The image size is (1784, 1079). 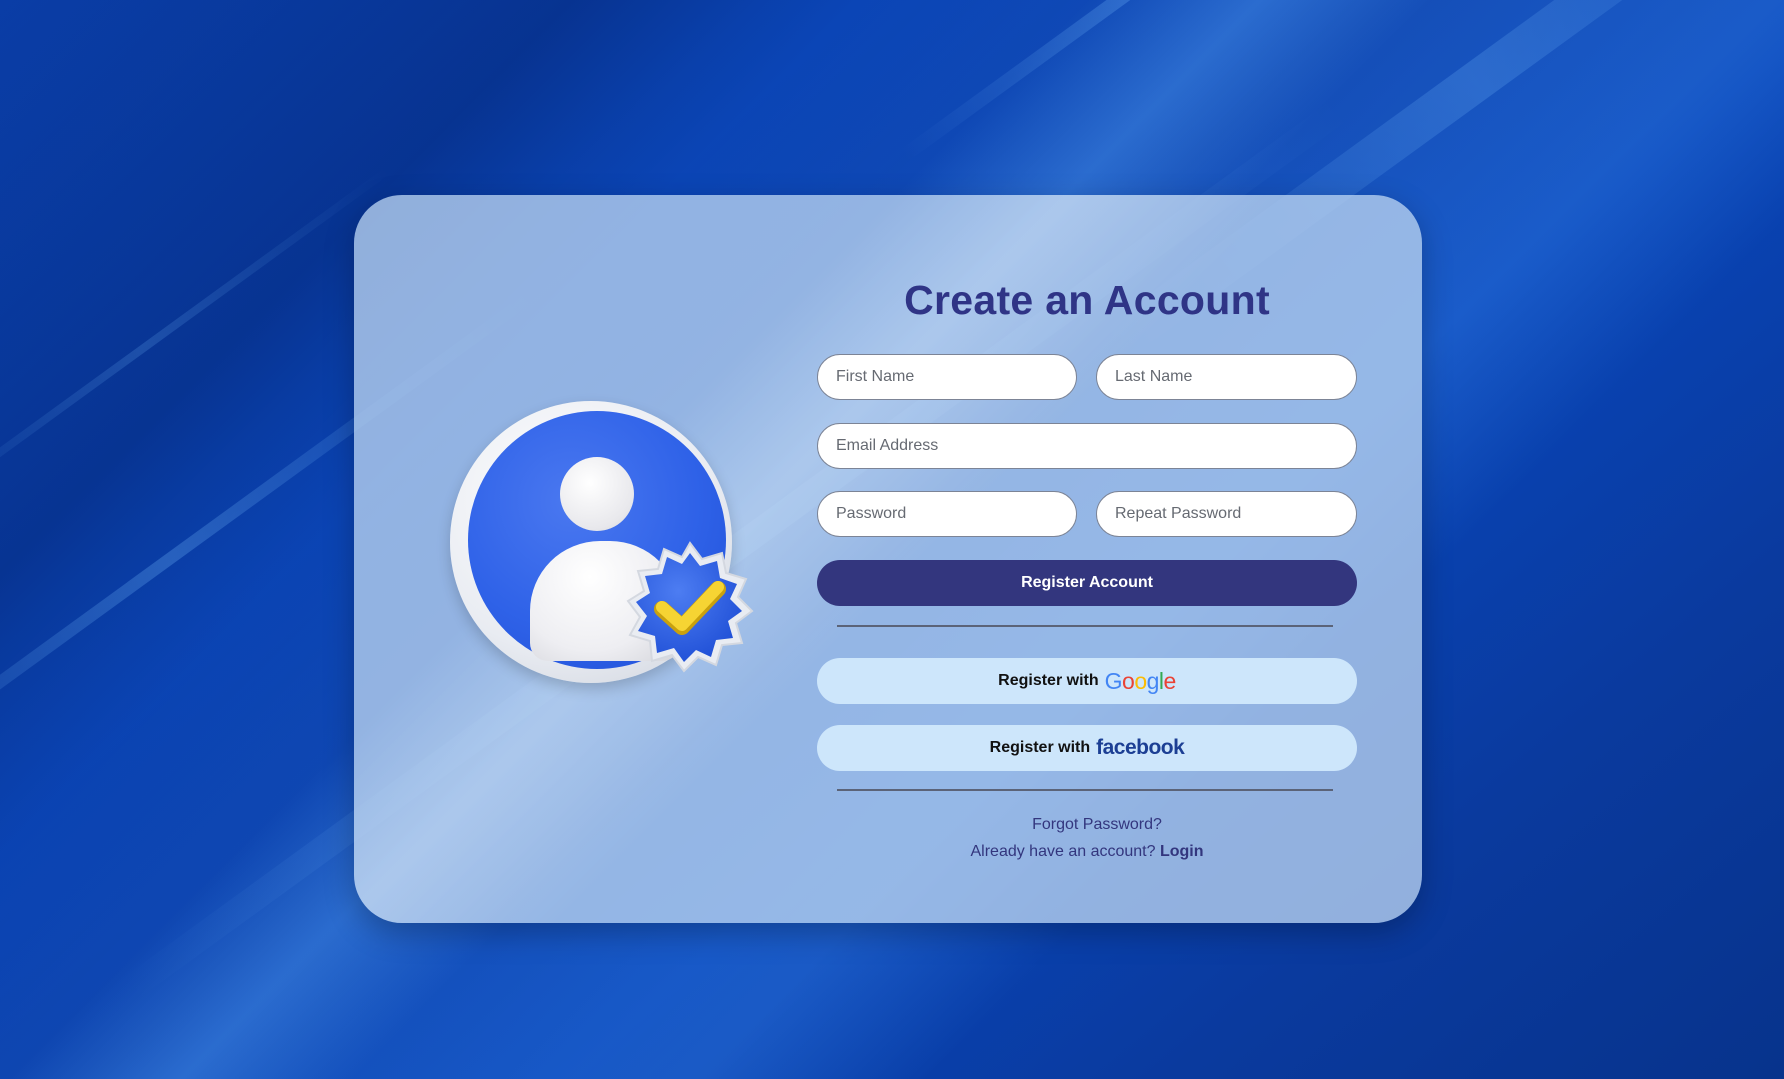 I want to click on first-name-input, so click(x=947, y=377).